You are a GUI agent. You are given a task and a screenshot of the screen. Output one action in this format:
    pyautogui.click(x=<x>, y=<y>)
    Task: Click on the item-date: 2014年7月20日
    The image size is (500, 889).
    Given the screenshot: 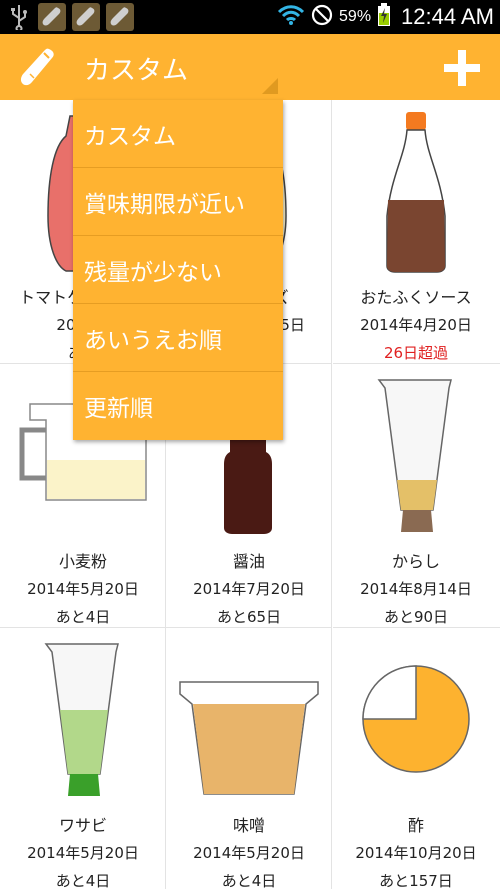 What is the action you would take?
    pyautogui.click(x=249, y=589)
    